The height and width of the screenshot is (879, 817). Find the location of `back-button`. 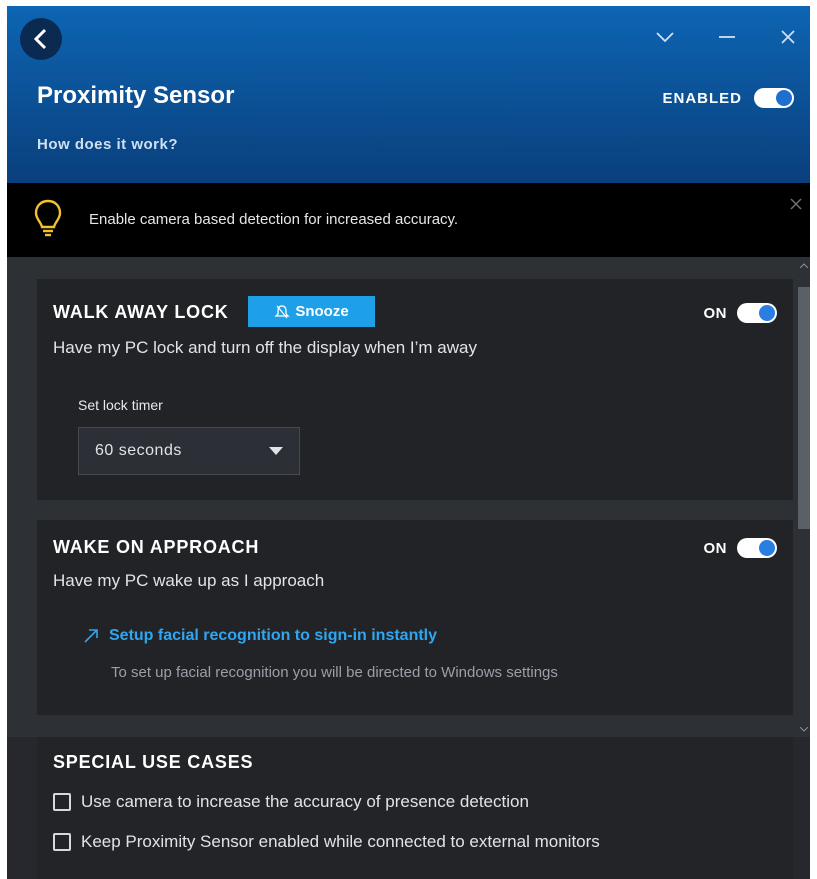

back-button is located at coordinates (41, 39).